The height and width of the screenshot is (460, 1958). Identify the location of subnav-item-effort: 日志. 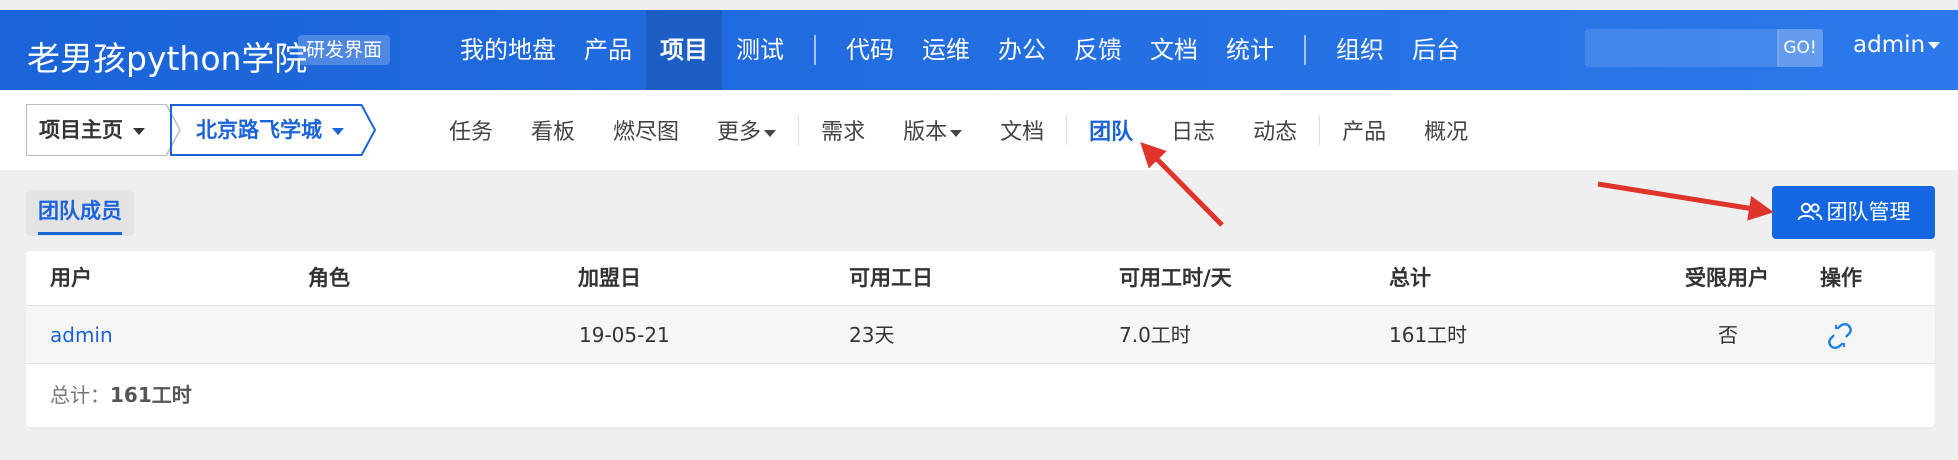
(1193, 130).